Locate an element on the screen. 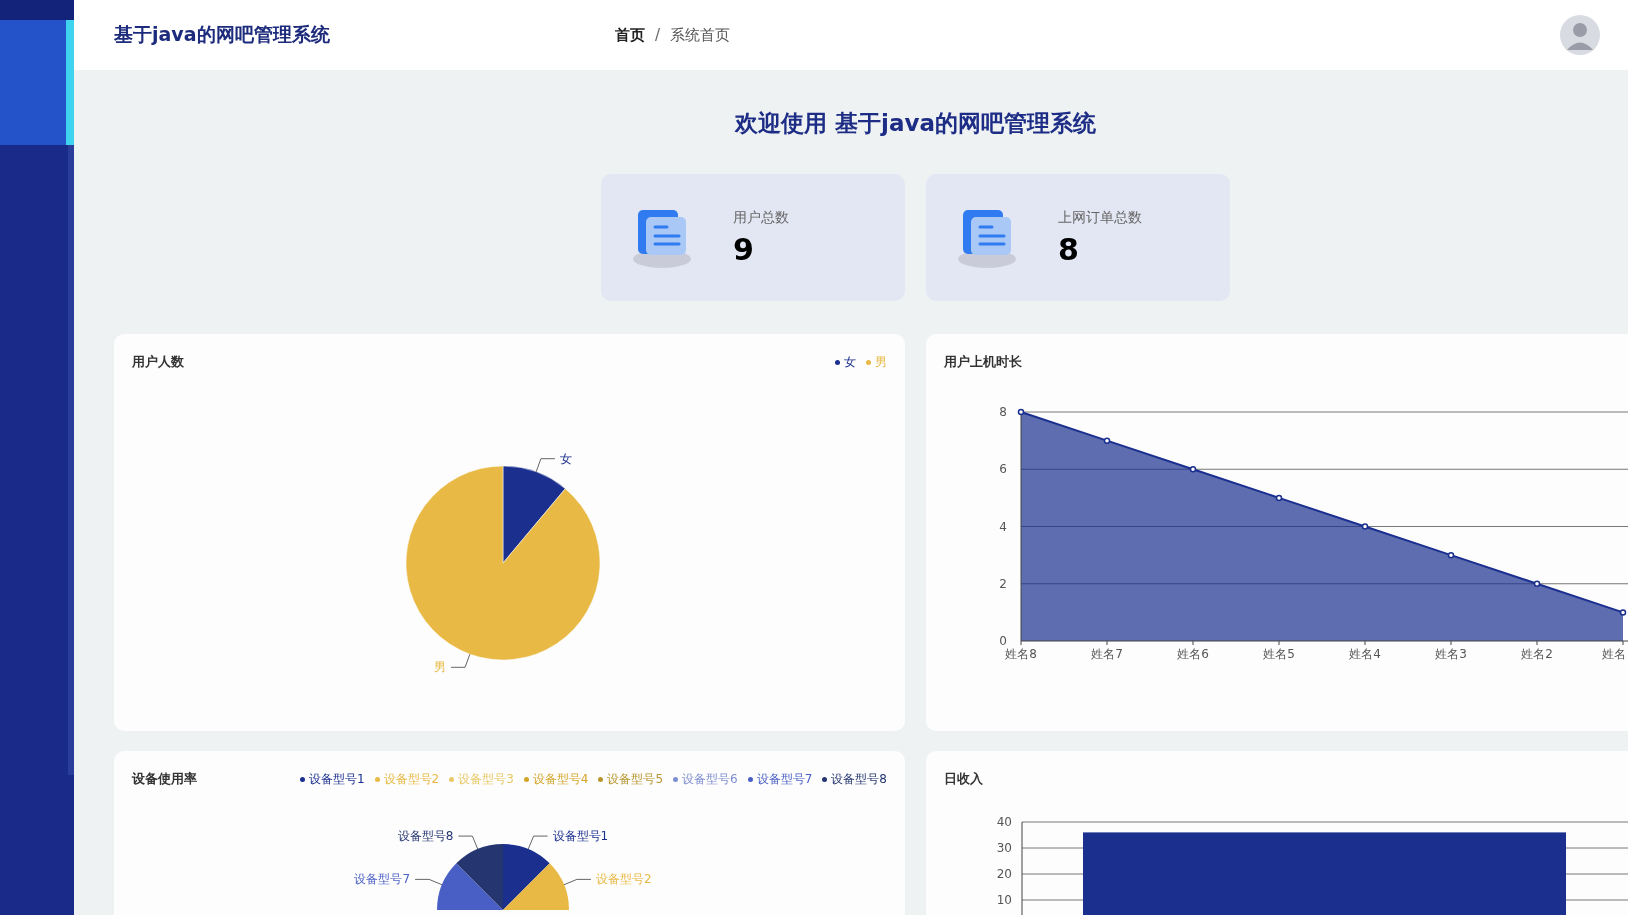 This screenshot has height=915, width=1628. panel-title: 设备使用率 is located at coordinates (164, 779).